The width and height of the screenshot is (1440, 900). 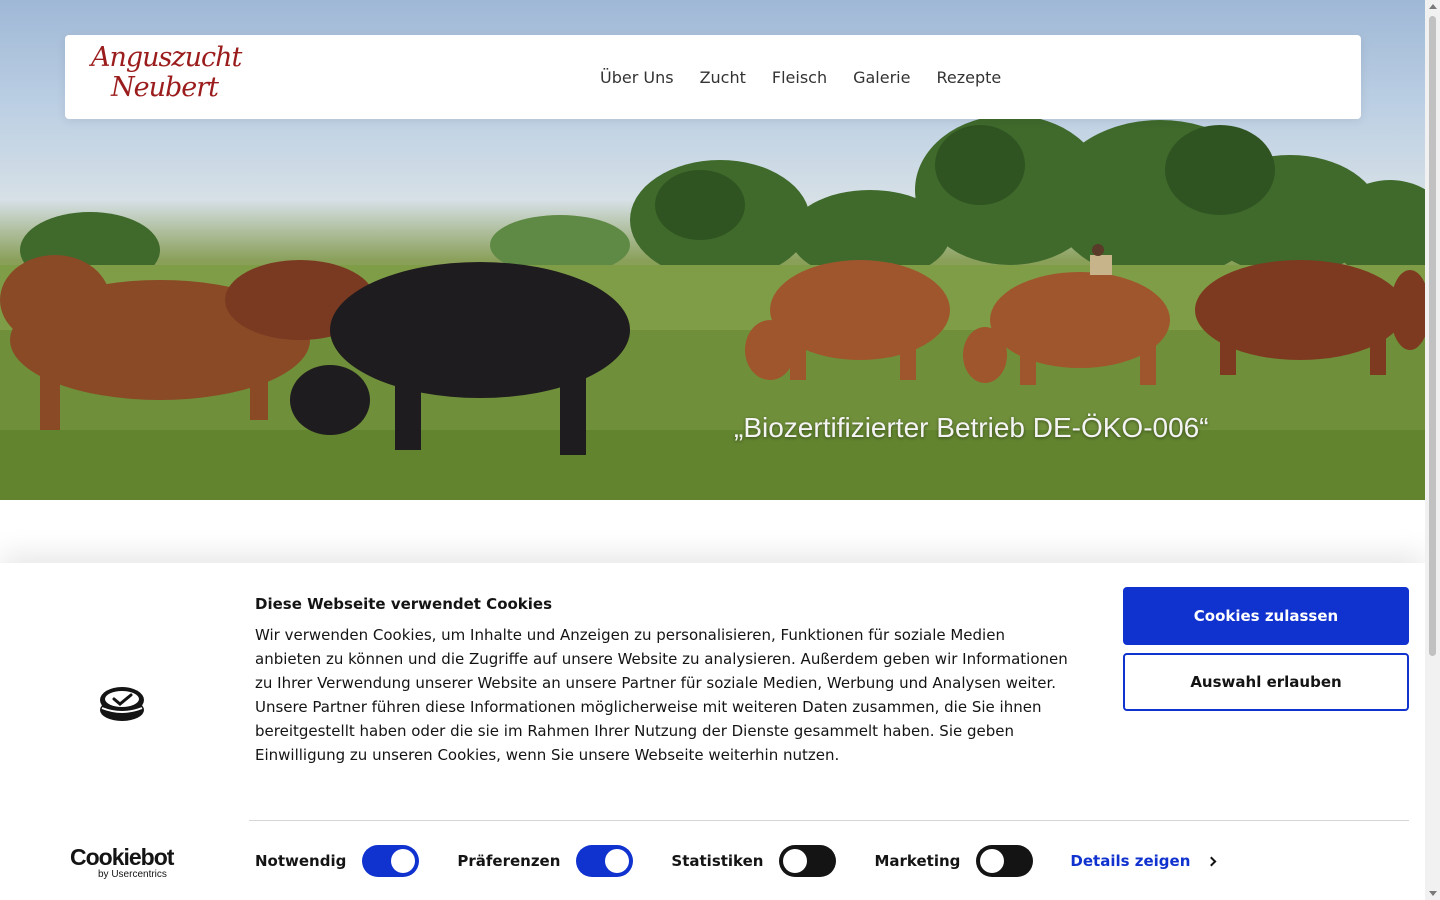 What do you see at coordinates (717, 861) in the screenshot?
I see `toggle-label-statistics: Statistiken` at bounding box center [717, 861].